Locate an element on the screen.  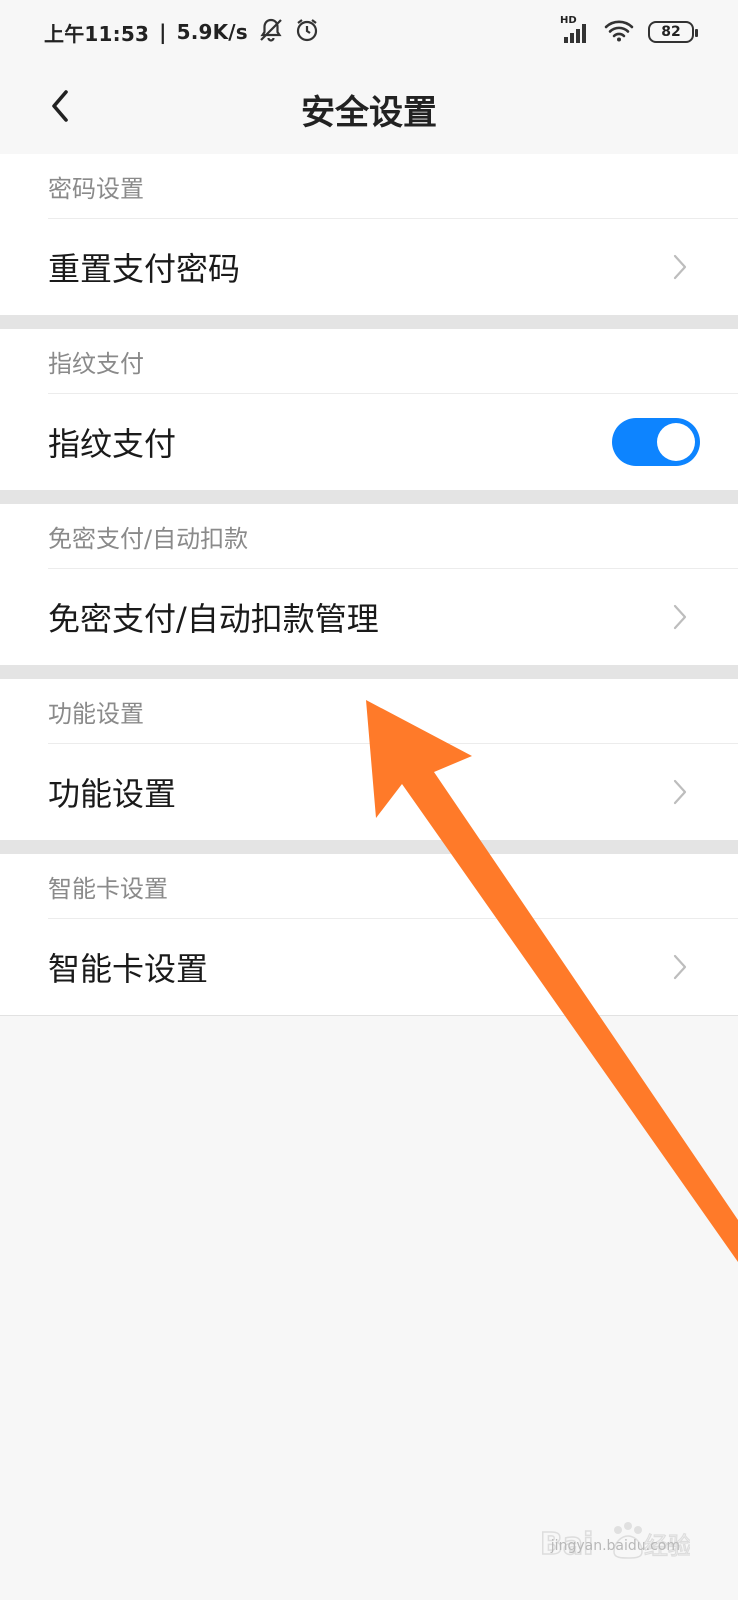
status-right: HD 82 is located at coordinates (629, 30).